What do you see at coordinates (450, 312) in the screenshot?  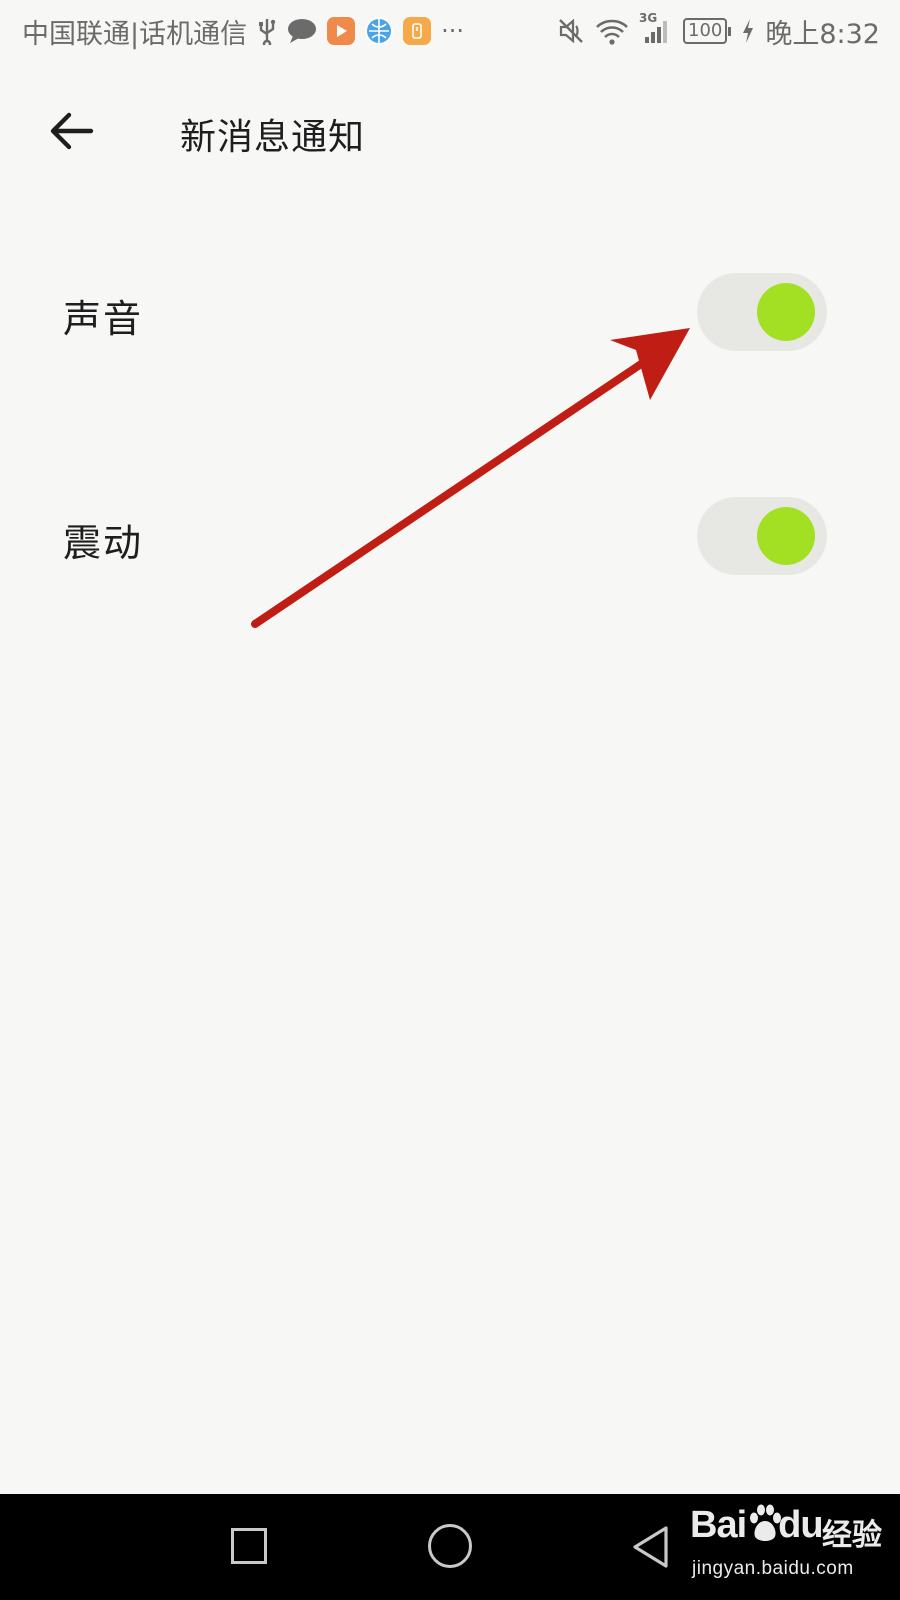 I see `setting-row-sound: 声音` at bounding box center [450, 312].